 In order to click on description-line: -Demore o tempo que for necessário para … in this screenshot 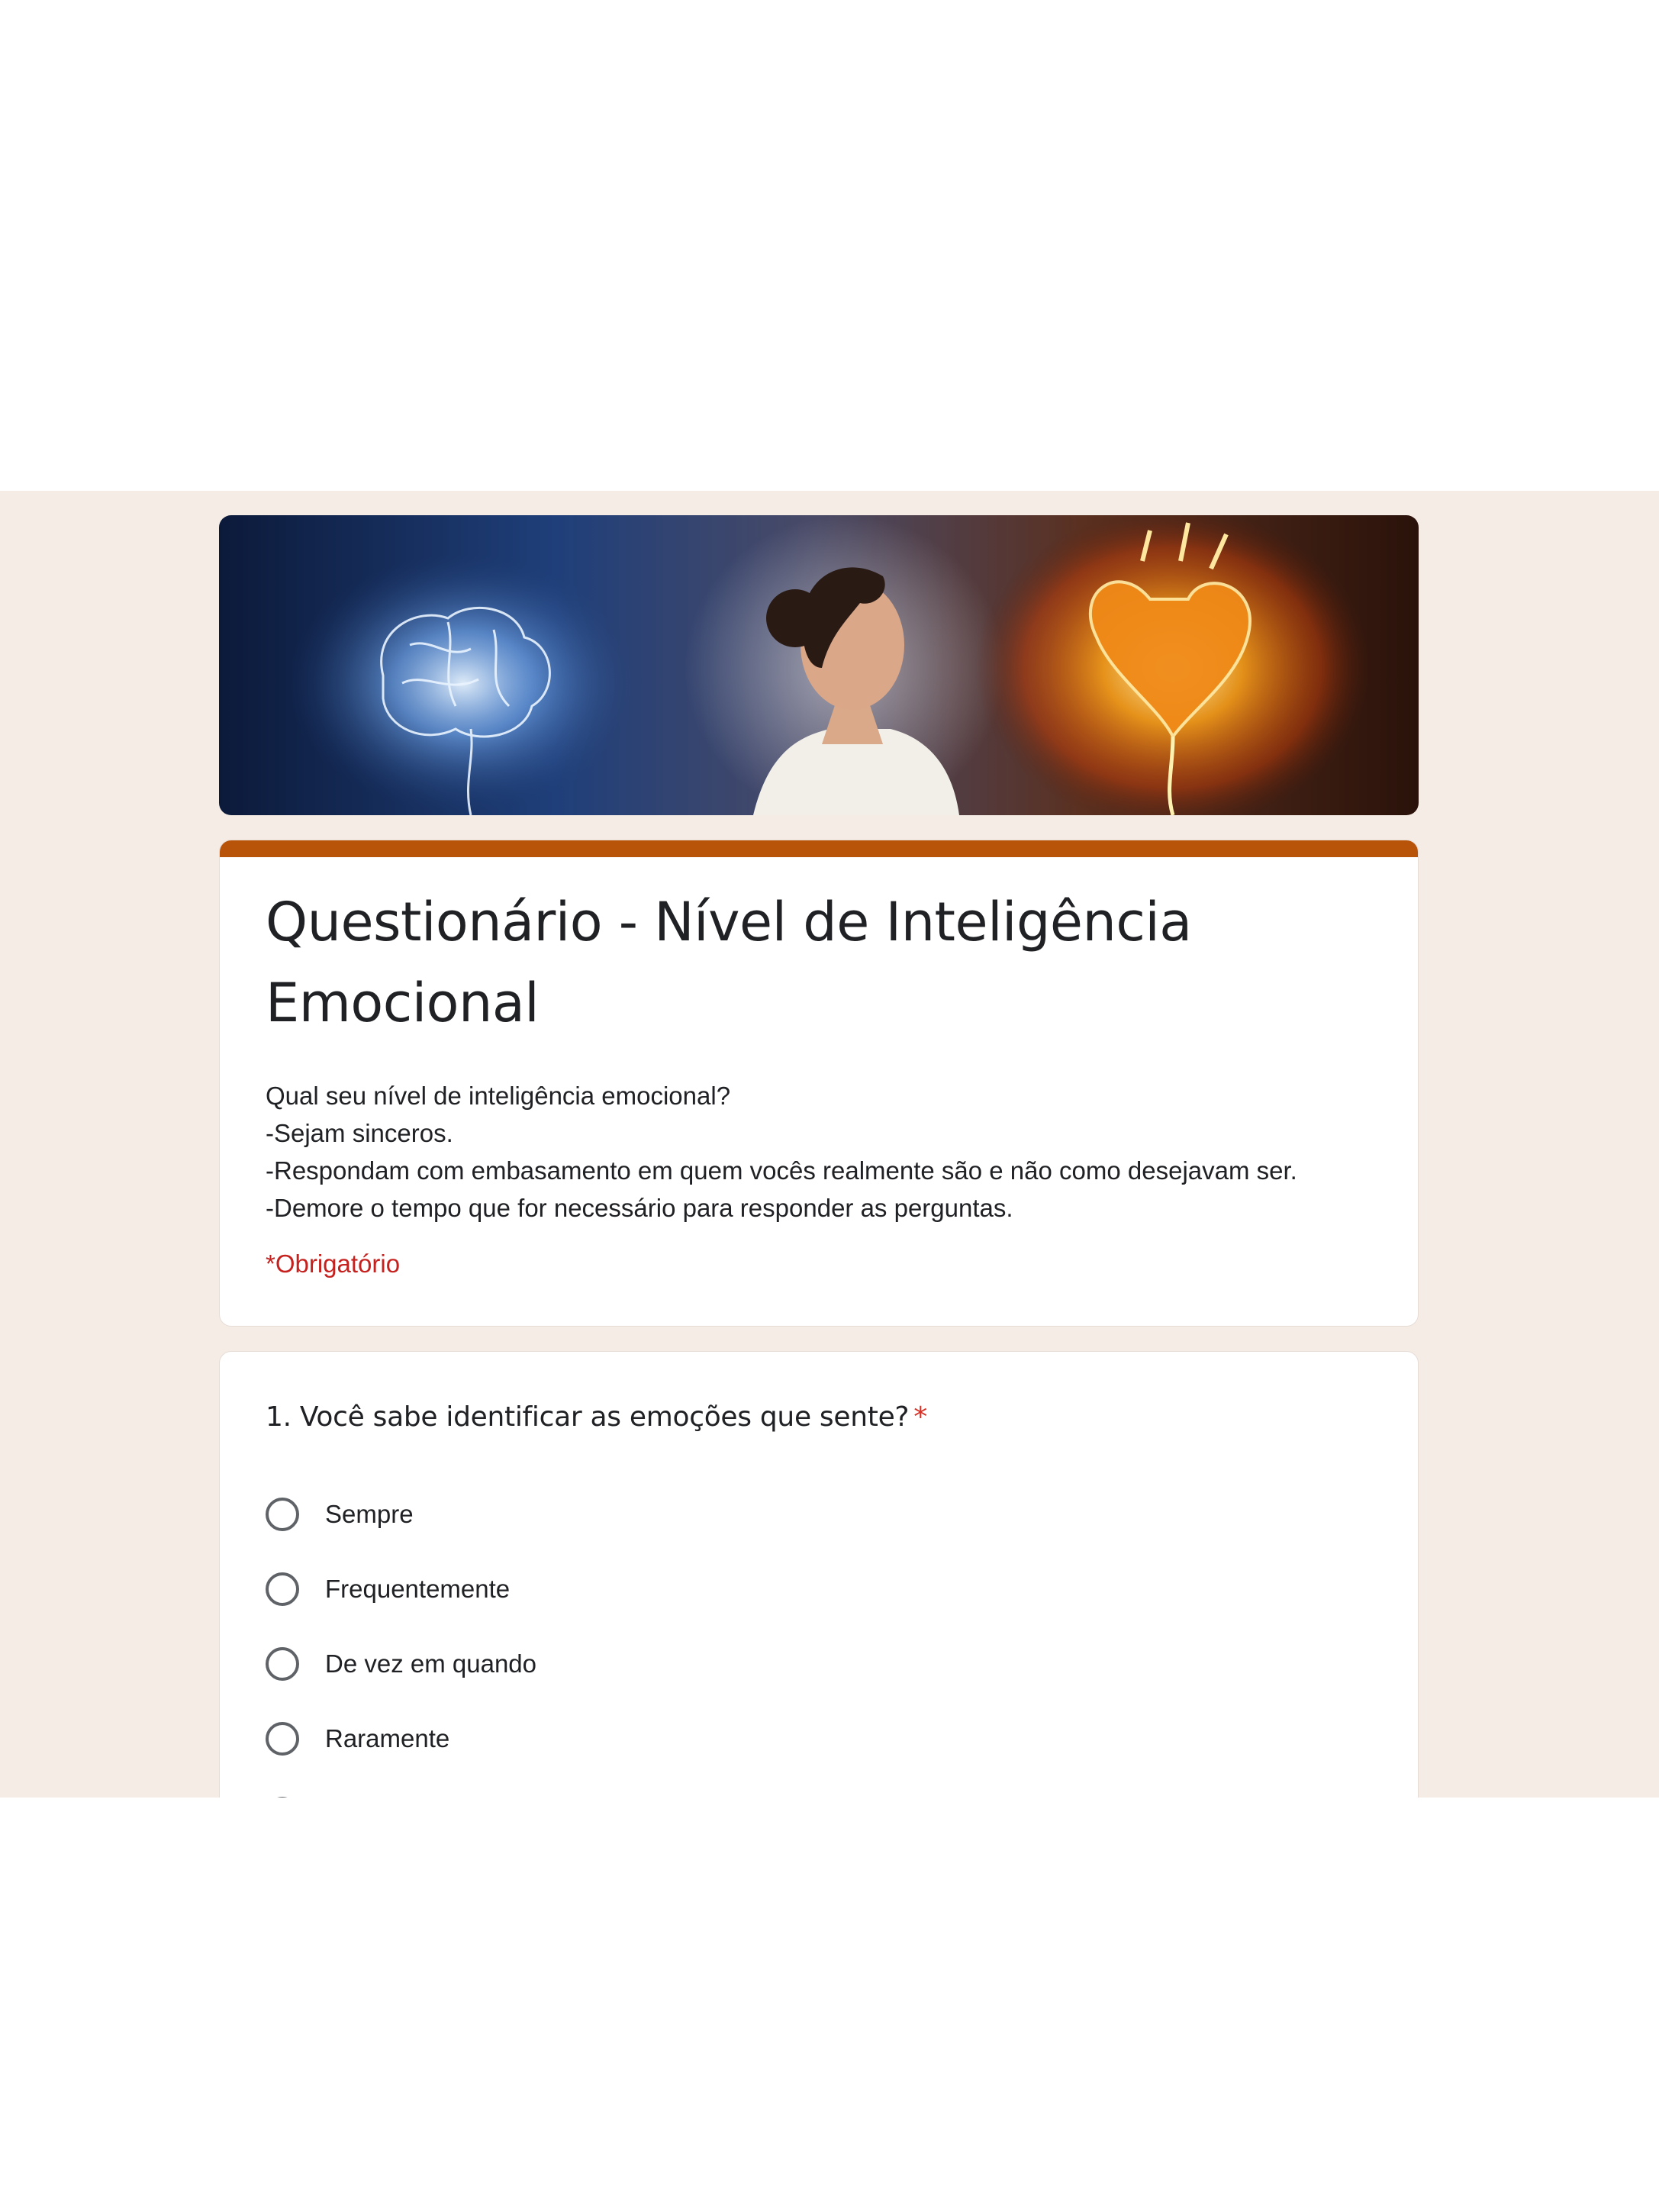, I will do `click(639, 1208)`.